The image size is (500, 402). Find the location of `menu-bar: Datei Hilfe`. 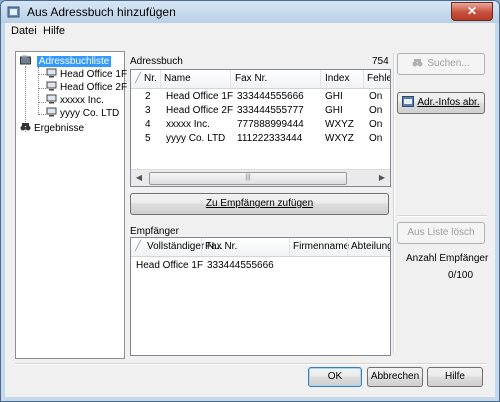

menu-bar: Datei Hilfe is located at coordinates (250, 32).